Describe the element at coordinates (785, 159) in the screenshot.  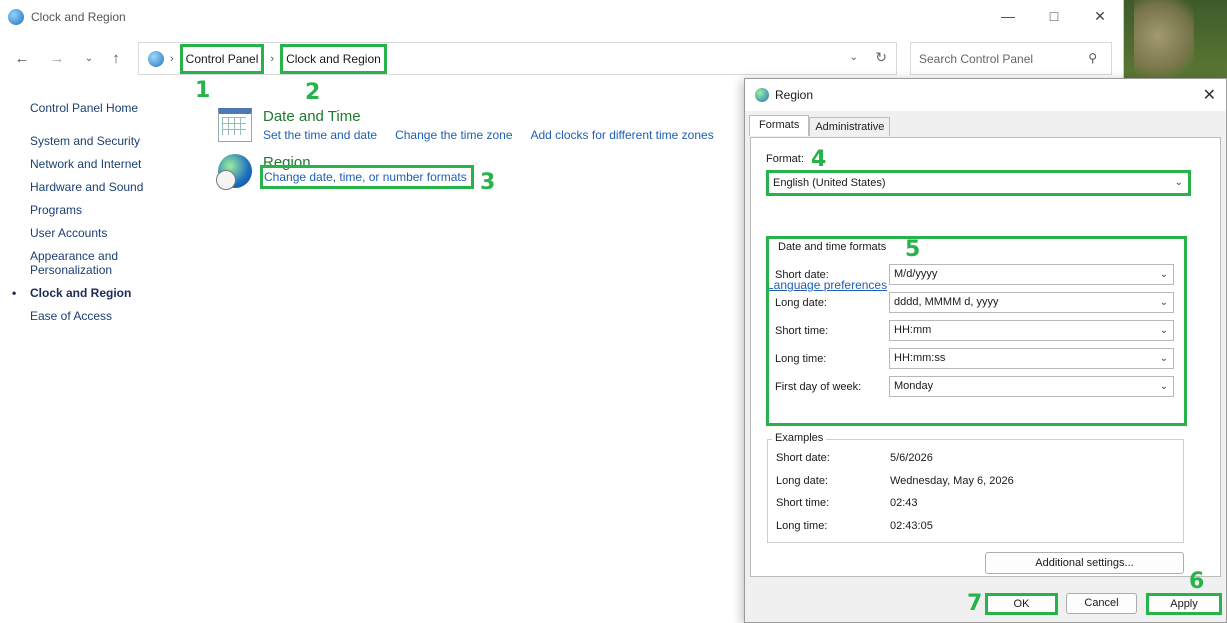
I see `format-label: Format:` at that location.